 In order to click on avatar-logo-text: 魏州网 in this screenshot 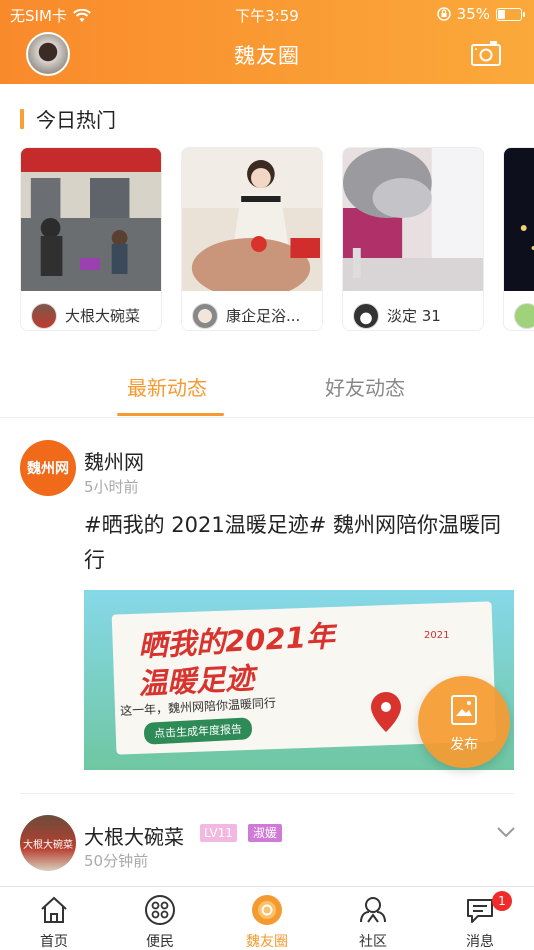, I will do `click(48, 469)`.